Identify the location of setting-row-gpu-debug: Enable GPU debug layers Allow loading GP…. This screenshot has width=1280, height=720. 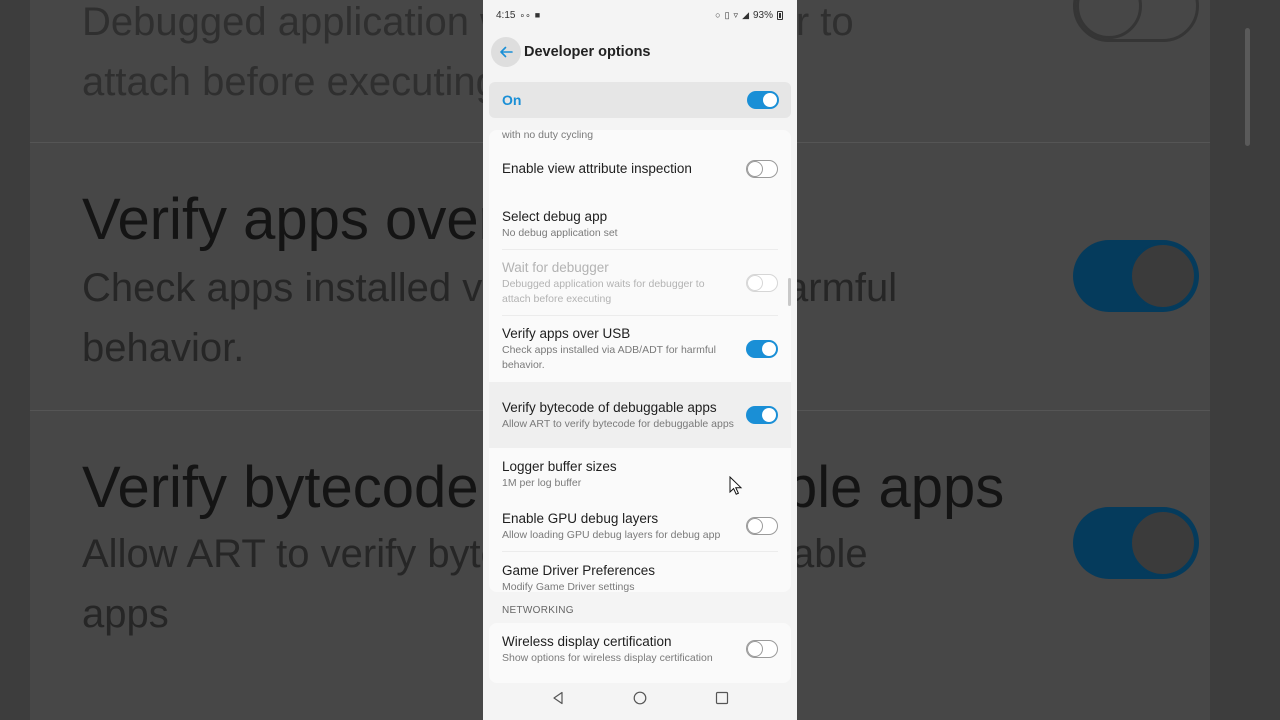
(640, 526).